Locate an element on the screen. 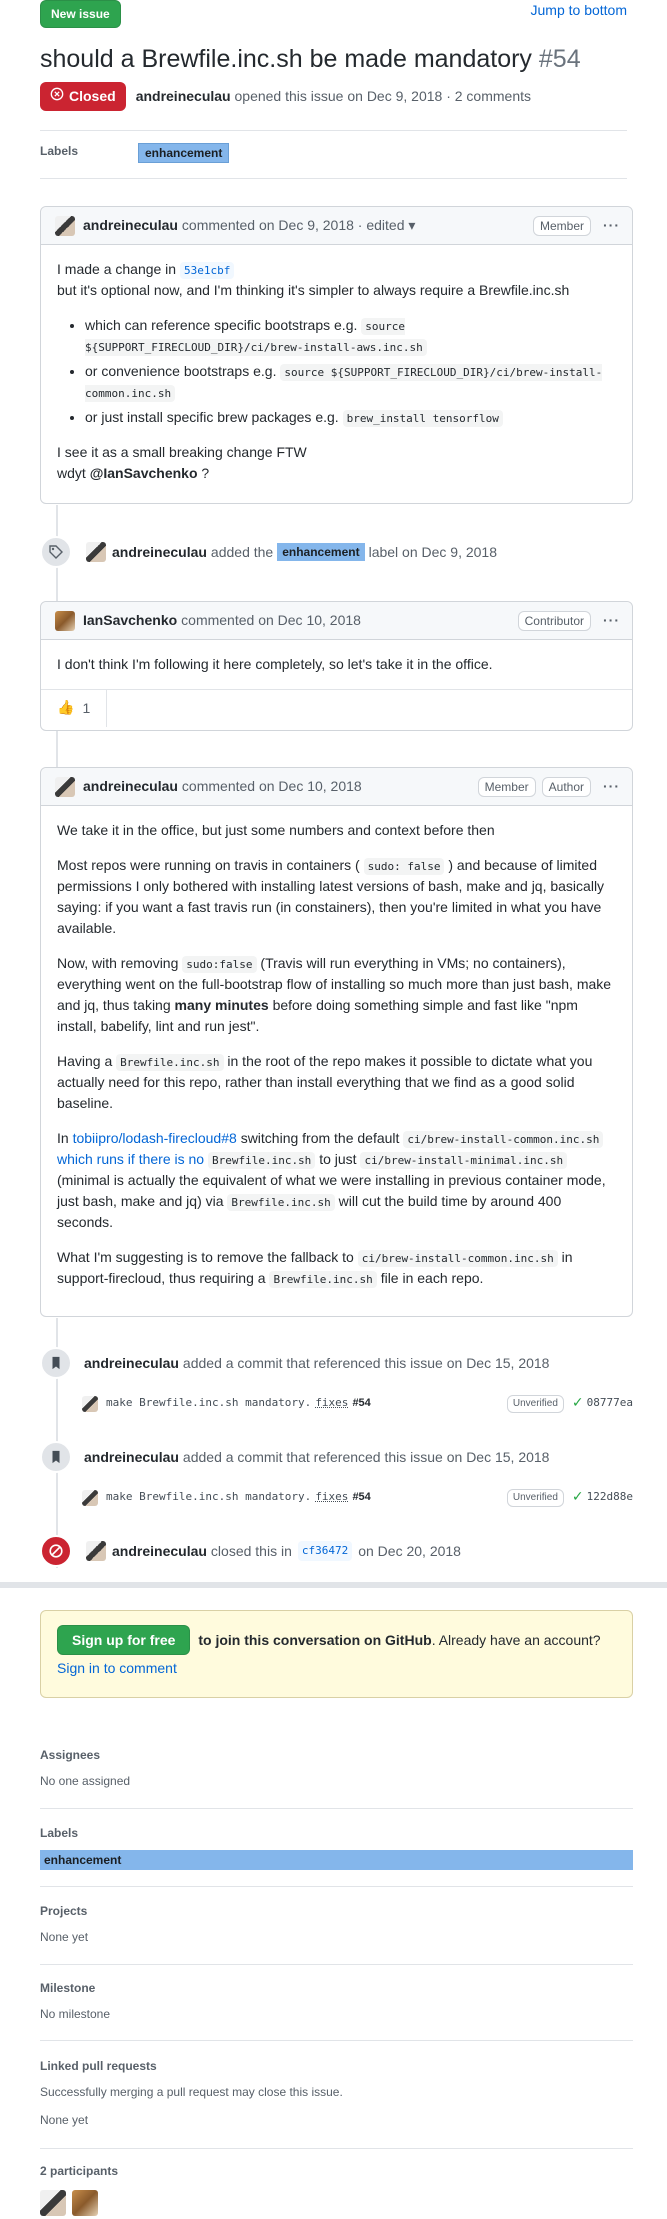 Image resolution: width=667 pixels, height=2219 pixels. event-text: label on Dec 9, 2018 is located at coordinates (433, 551).